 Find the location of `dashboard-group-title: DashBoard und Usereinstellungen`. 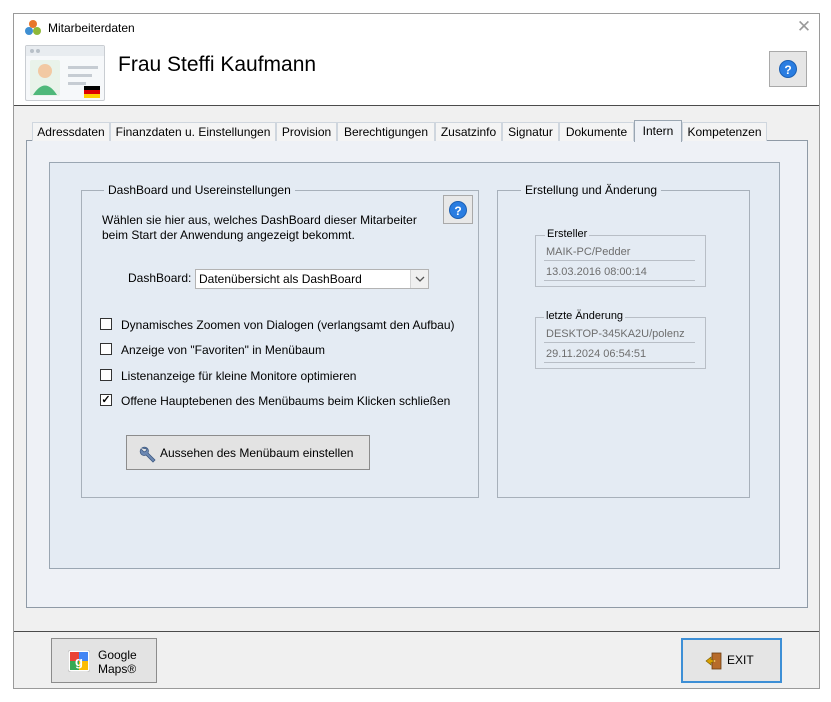

dashboard-group-title: DashBoard und Usereinstellungen is located at coordinates (199, 190).